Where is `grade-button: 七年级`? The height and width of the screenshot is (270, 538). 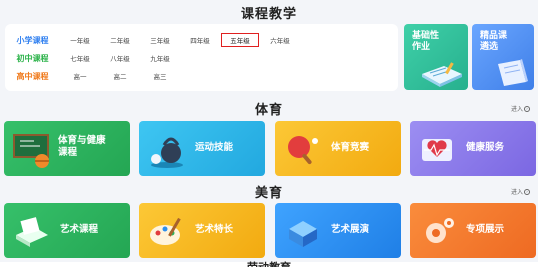 grade-button: 七年级 is located at coordinates (80, 58).